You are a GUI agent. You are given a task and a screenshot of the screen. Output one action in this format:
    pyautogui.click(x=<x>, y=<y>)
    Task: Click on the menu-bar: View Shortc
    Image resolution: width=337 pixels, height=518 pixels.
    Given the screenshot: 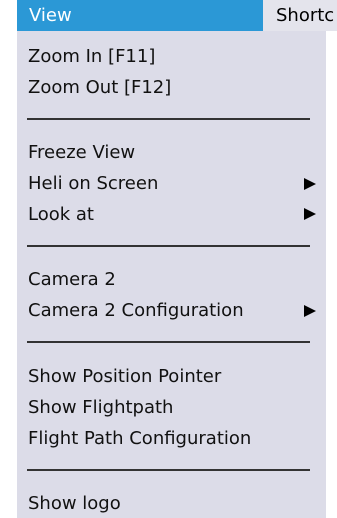 What is the action you would take?
    pyautogui.click(x=168, y=15)
    